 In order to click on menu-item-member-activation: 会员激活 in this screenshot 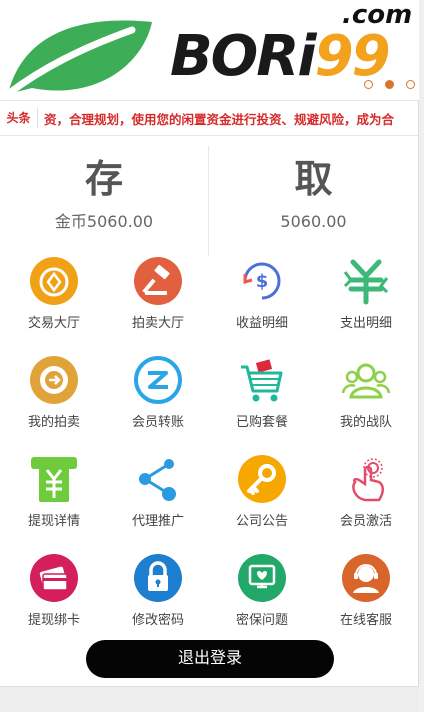, I will do `click(366, 500)`.